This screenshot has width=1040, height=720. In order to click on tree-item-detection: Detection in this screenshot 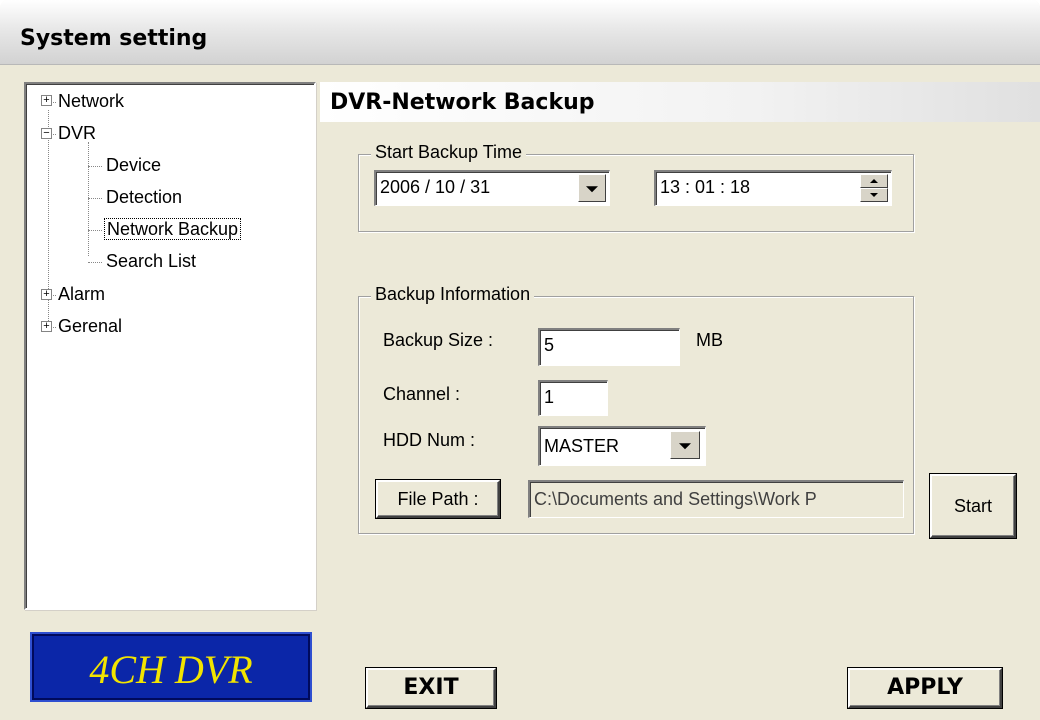, I will do `click(144, 197)`.